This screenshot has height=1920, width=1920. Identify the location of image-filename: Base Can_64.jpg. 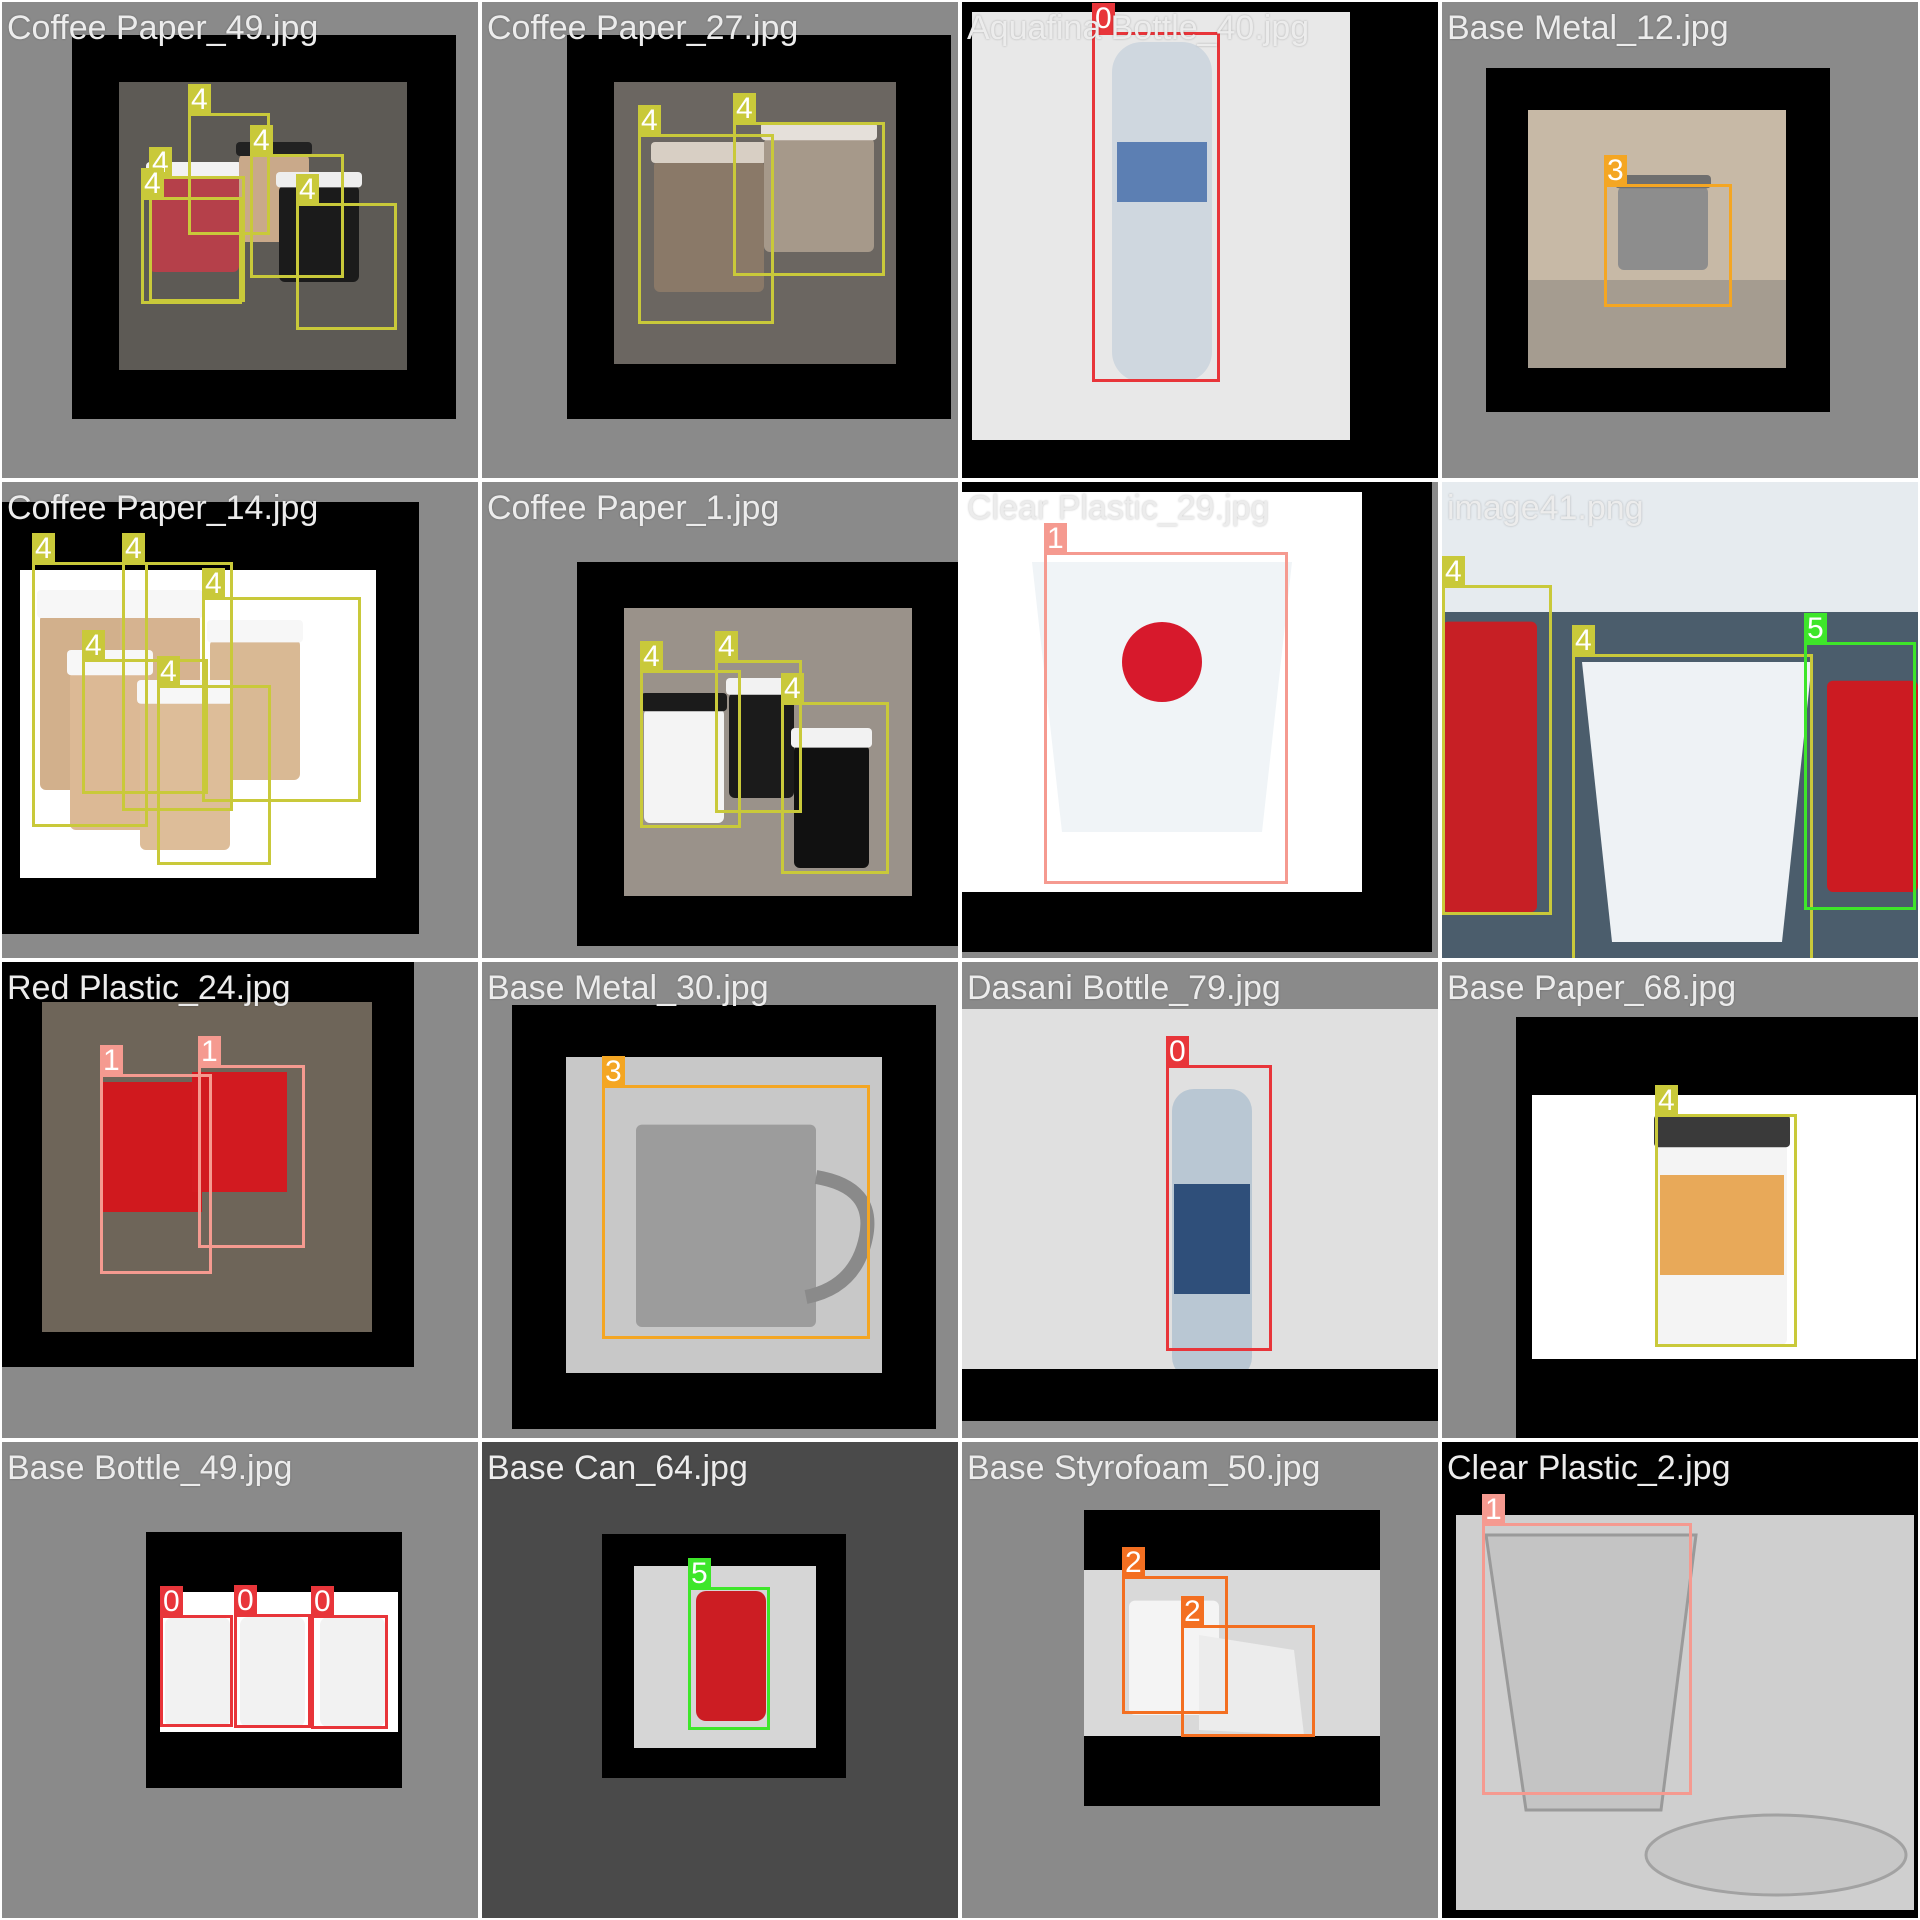
(617, 1468).